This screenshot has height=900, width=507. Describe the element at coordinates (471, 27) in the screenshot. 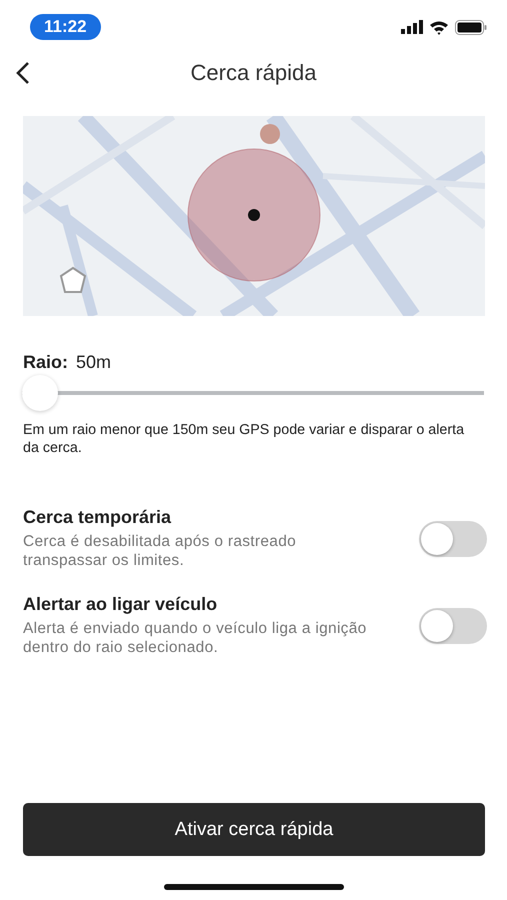

I see `battery-icon` at that location.